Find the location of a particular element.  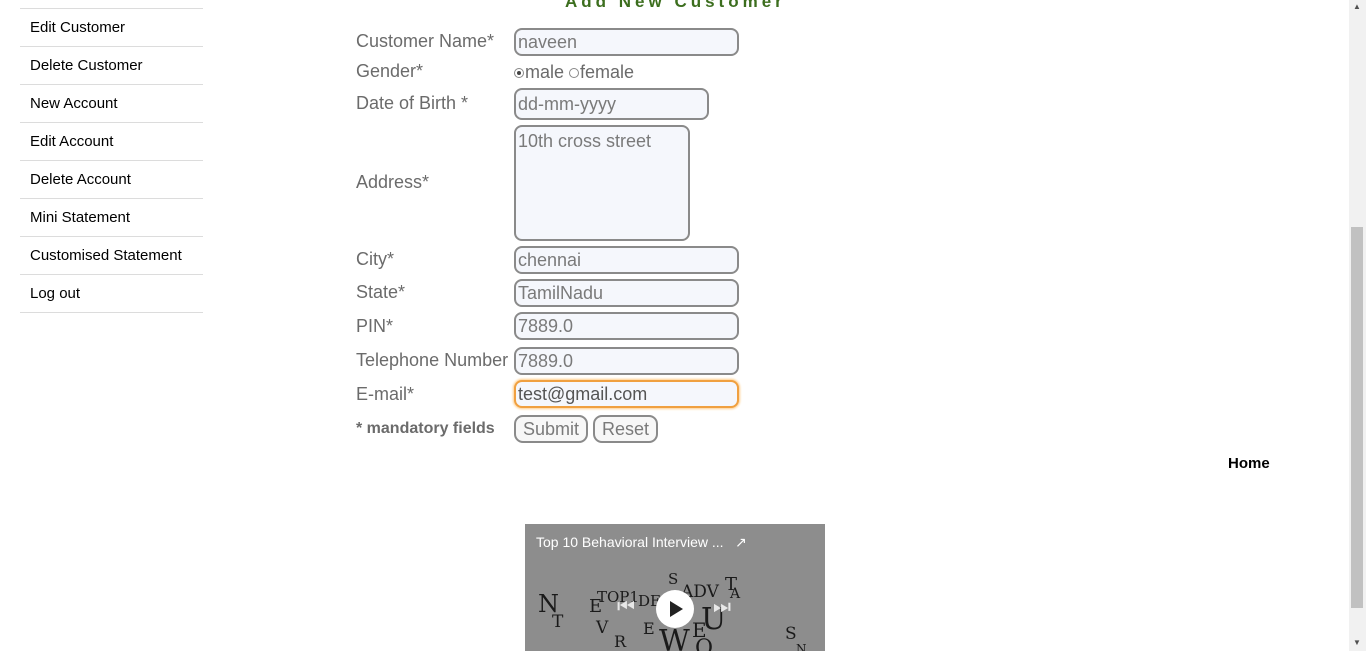

state-input: TamilNadu is located at coordinates (626, 293).